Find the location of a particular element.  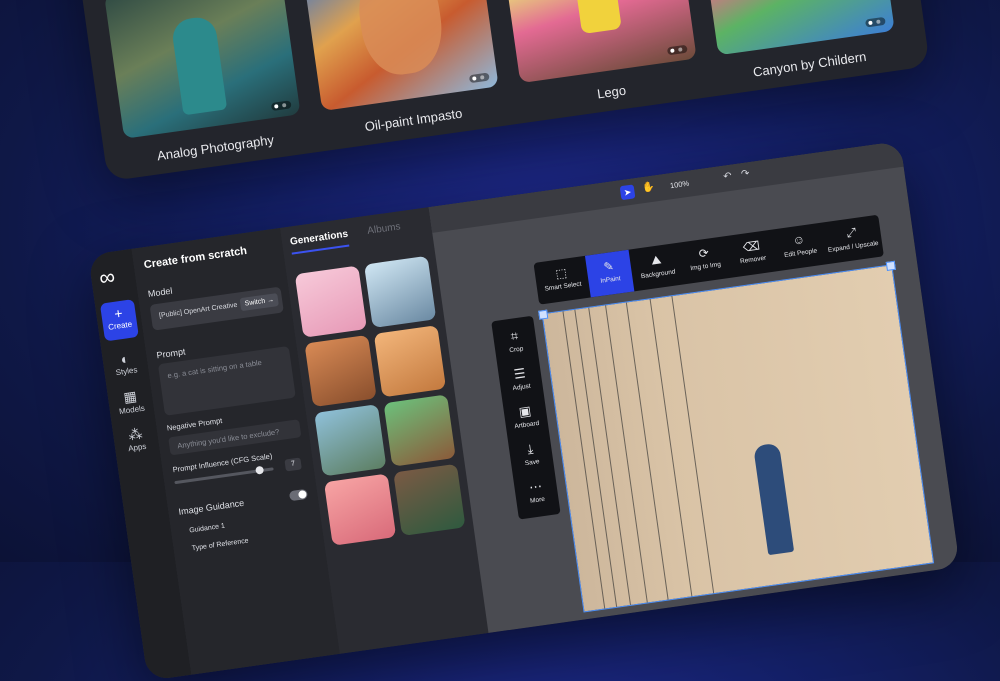

rail-label: Apps is located at coordinates (137, 447).